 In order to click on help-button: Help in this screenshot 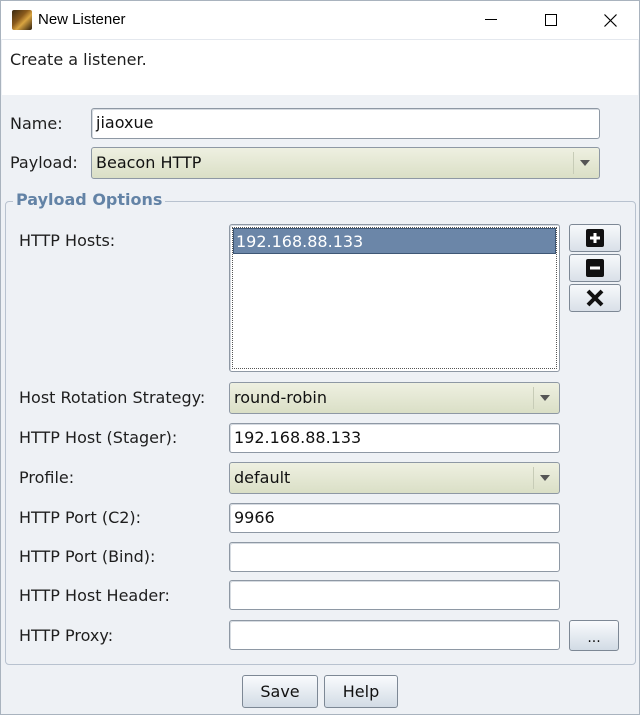, I will do `click(361, 691)`.